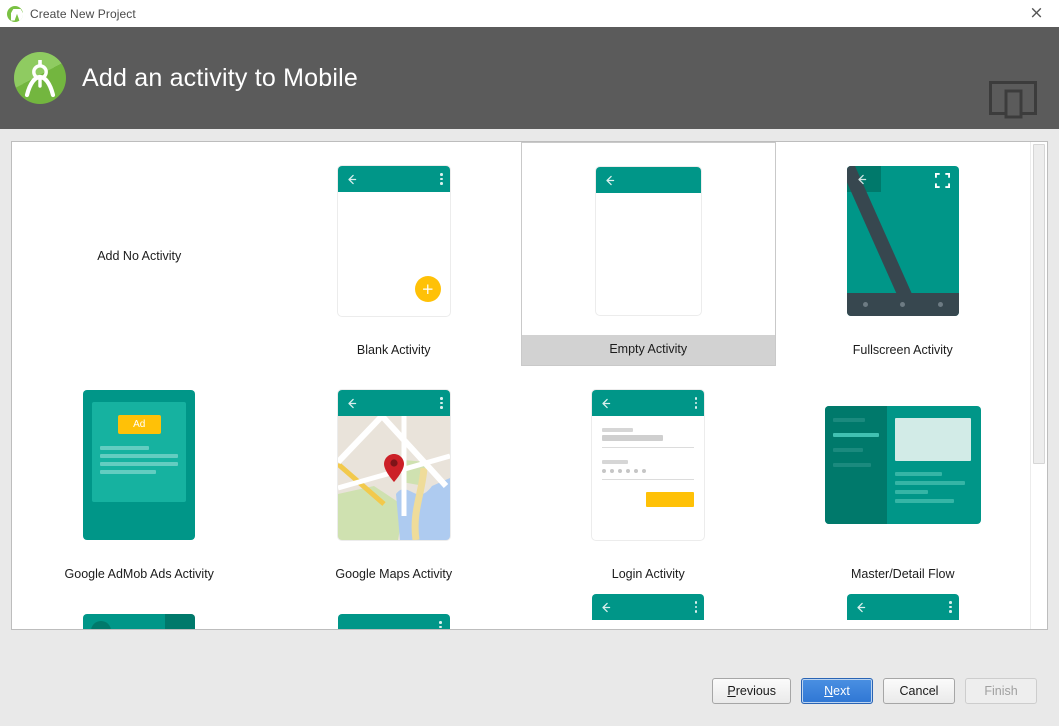 The width and height of the screenshot is (1059, 726). I want to click on login-submit-preview, so click(670, 499).